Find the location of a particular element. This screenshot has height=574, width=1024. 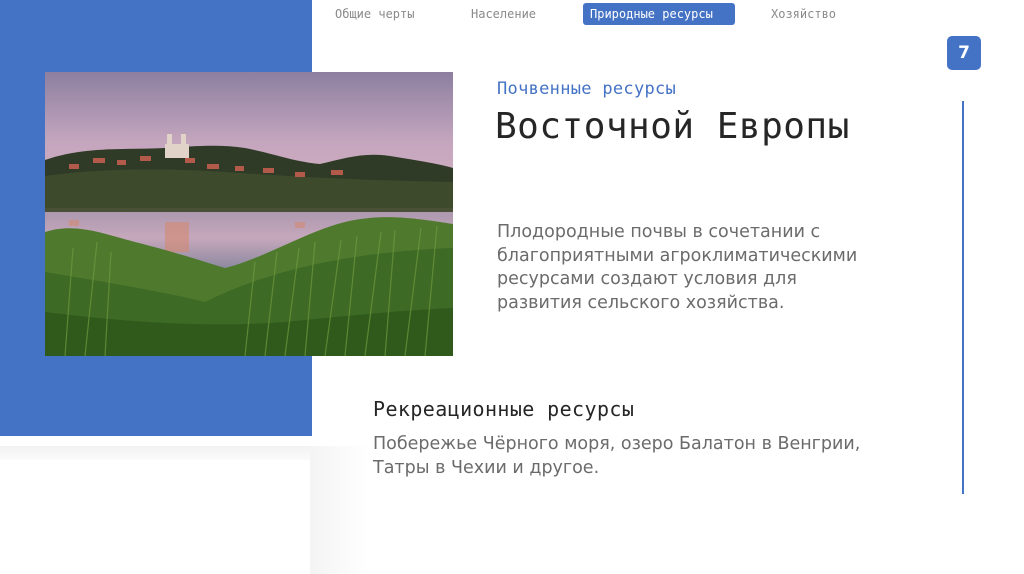

tab-natural-resources: Природные ресурсы is located at coordinates (659, 14).